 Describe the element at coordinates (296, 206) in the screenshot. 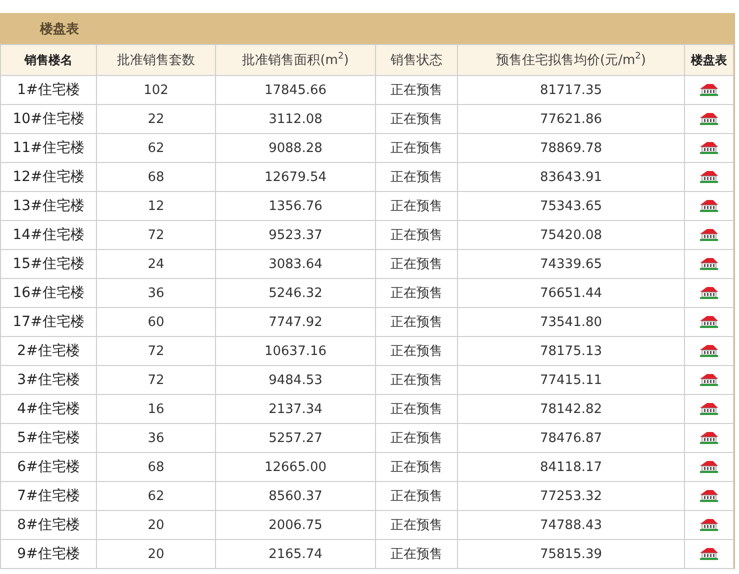

I see `table-cell: 1356.76` at that location.